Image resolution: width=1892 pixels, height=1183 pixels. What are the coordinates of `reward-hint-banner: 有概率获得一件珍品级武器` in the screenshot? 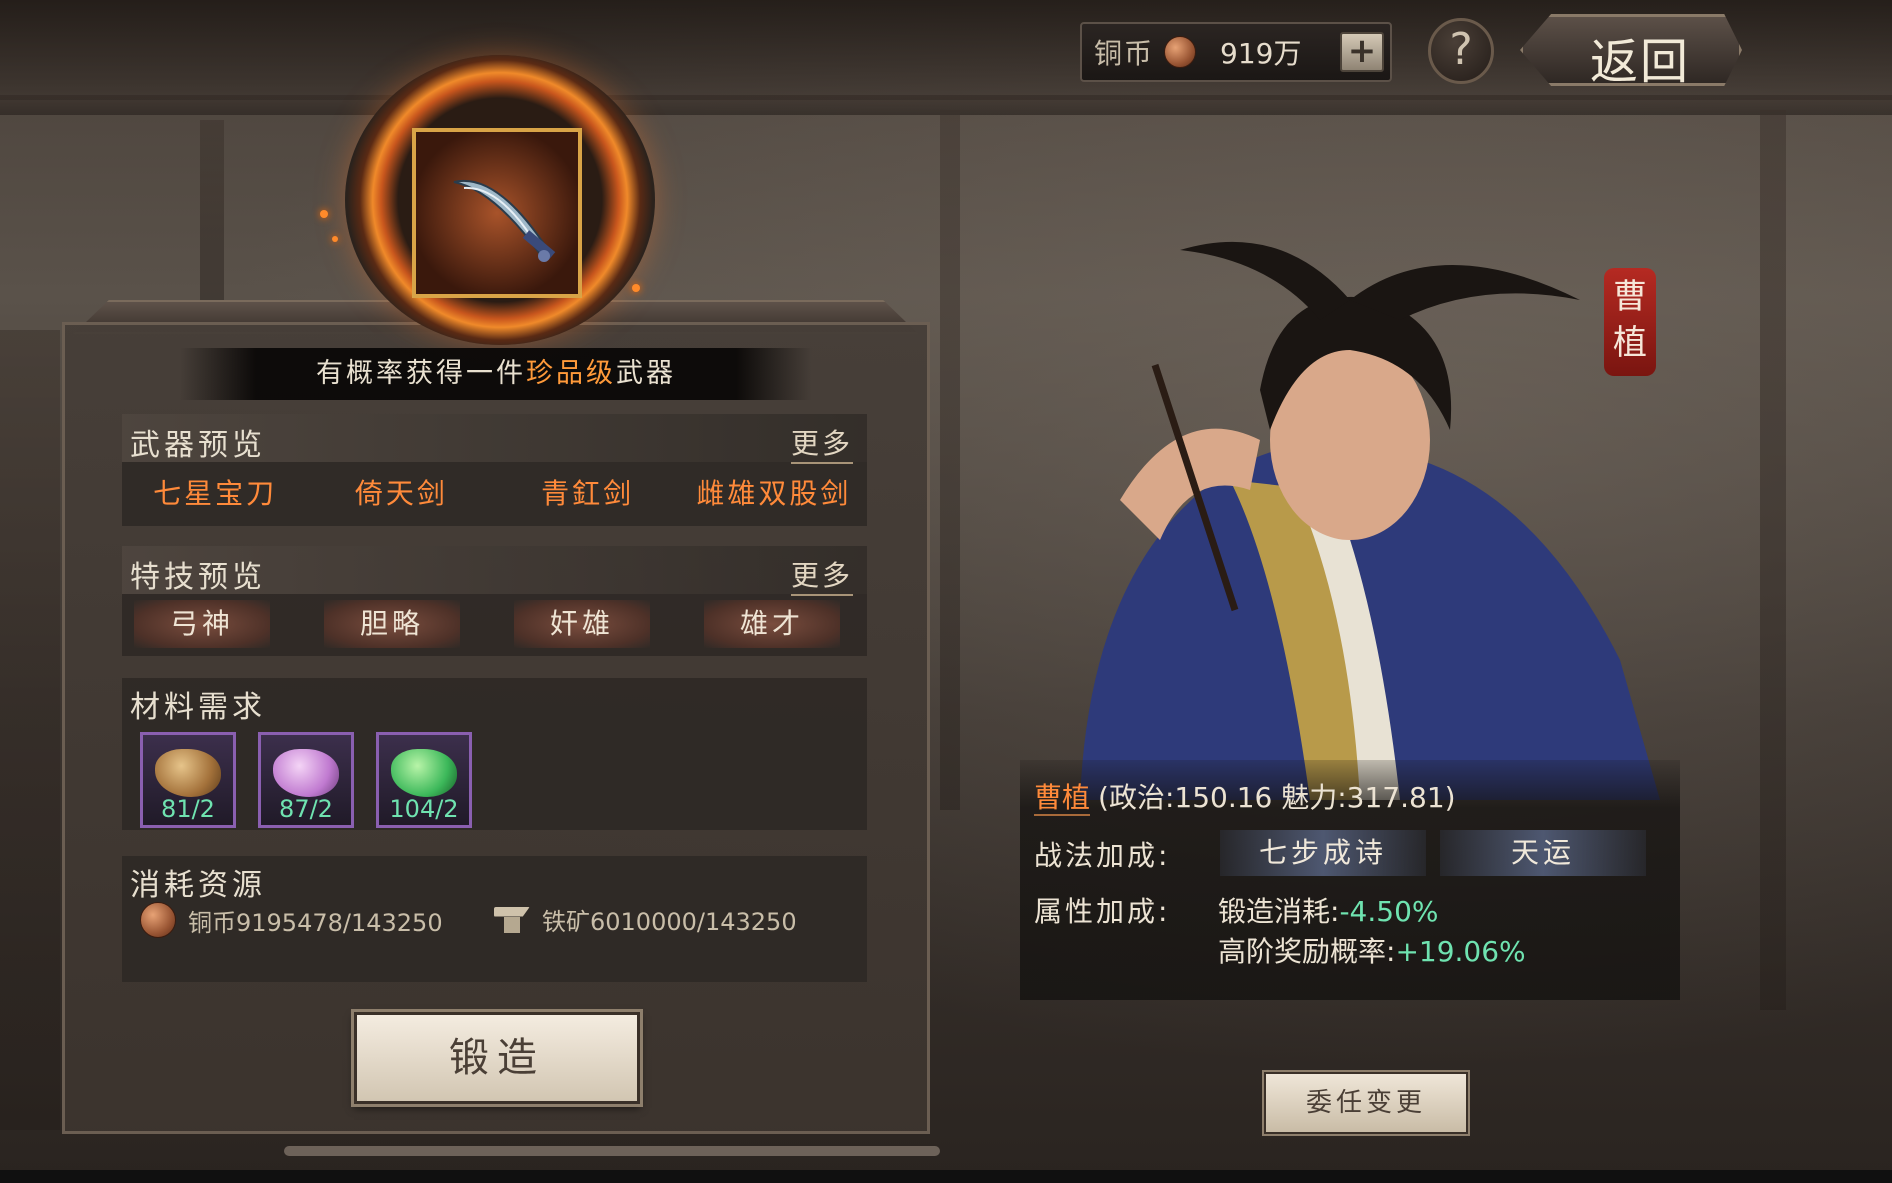 It's located at (496, 374).